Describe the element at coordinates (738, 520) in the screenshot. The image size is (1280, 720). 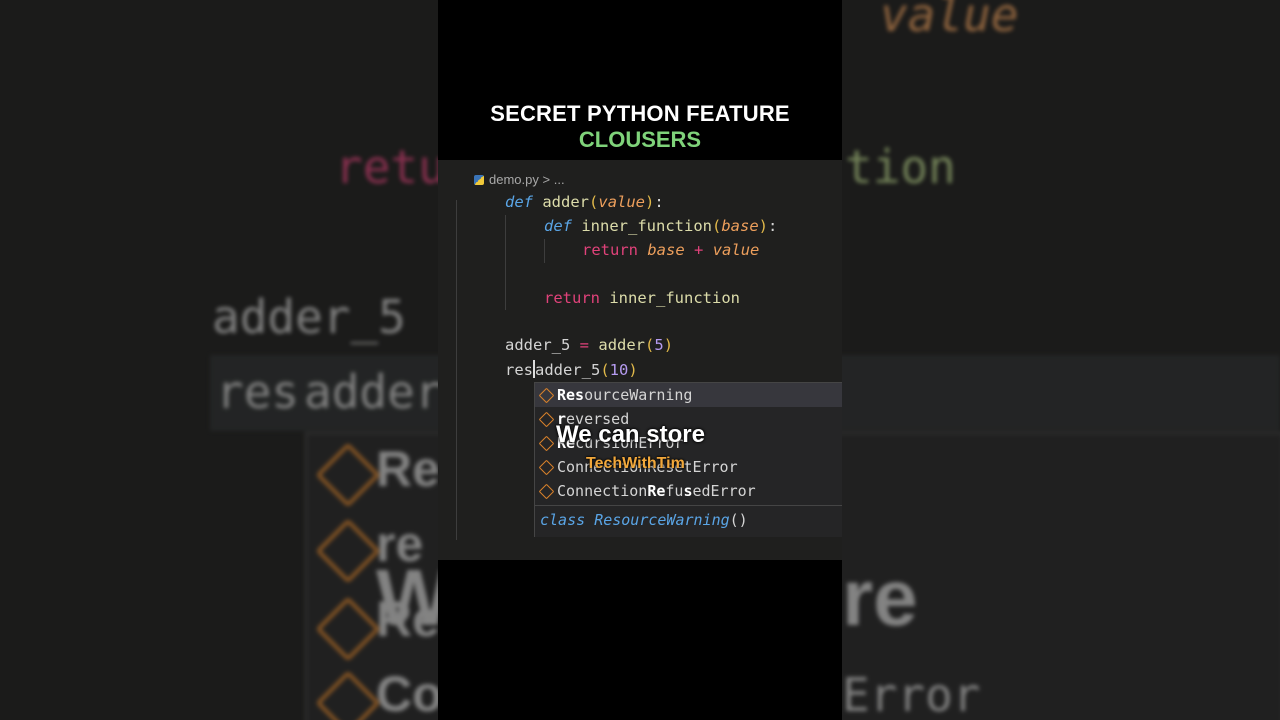
I see `detail-signature: ()` at that location.